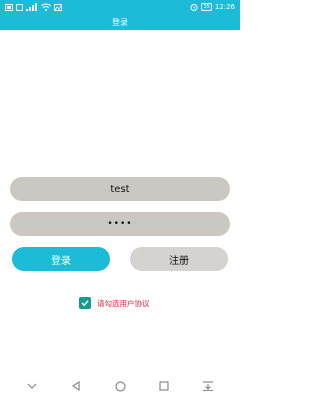  I want to click on agreement-row: 请勾选用户协议, so click(114, 303).